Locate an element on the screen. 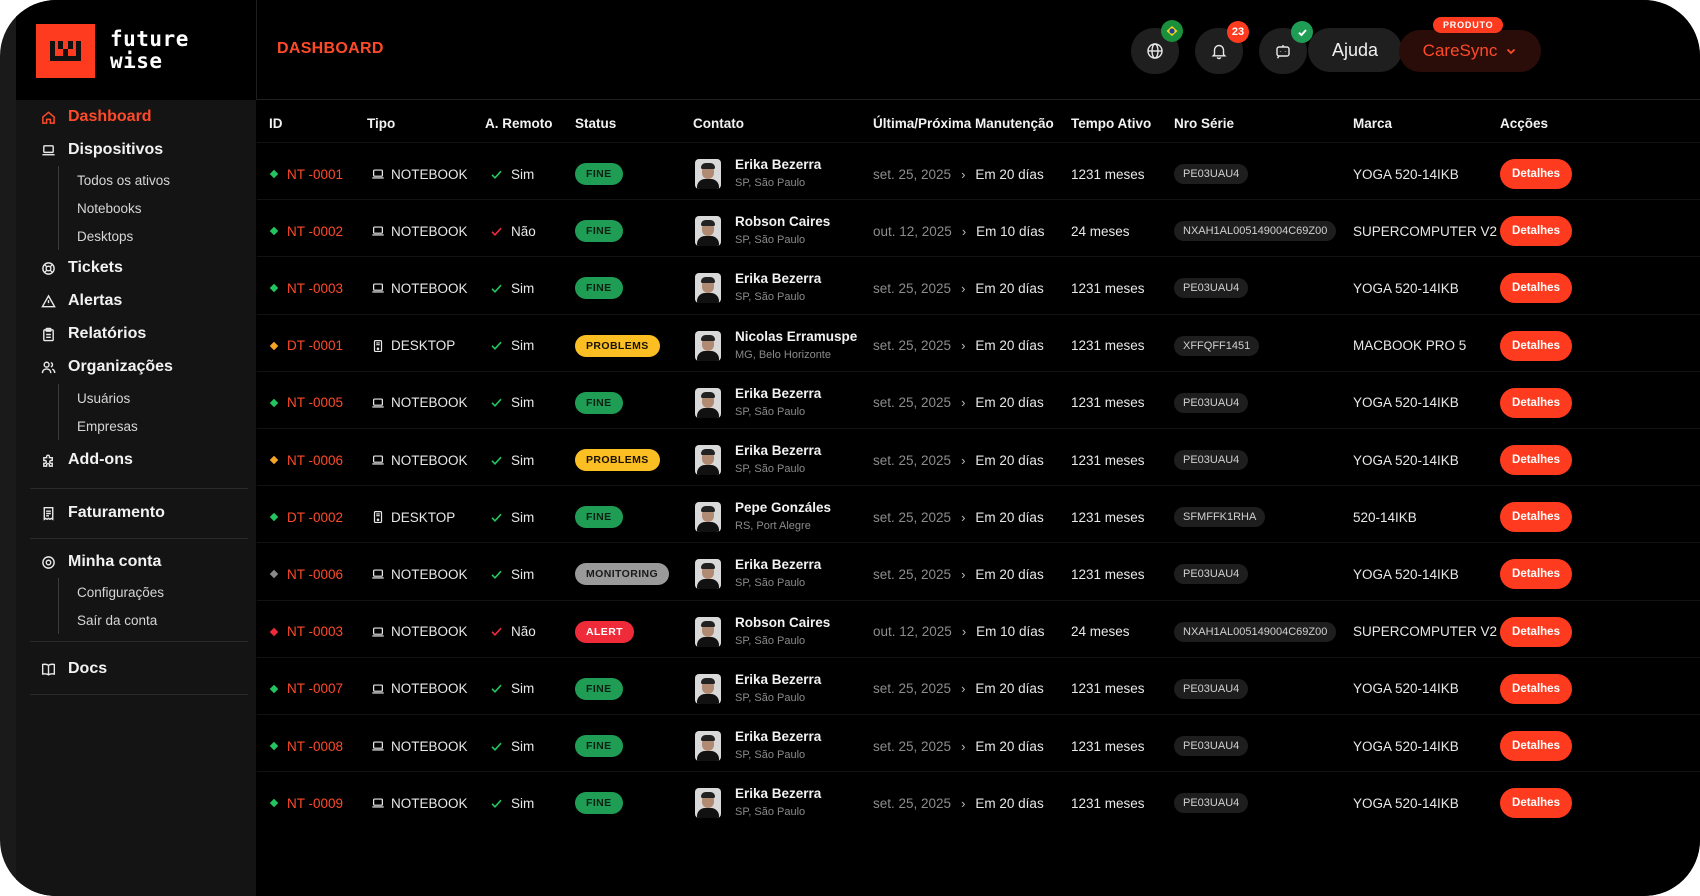  sidebar-item-addons: Add-ons is located at coordinates (86, 460).